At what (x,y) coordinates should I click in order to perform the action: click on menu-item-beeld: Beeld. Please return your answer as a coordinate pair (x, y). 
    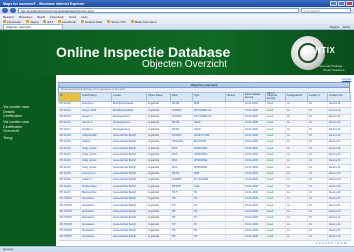
    Looking at the image, I should click on (41, 17).